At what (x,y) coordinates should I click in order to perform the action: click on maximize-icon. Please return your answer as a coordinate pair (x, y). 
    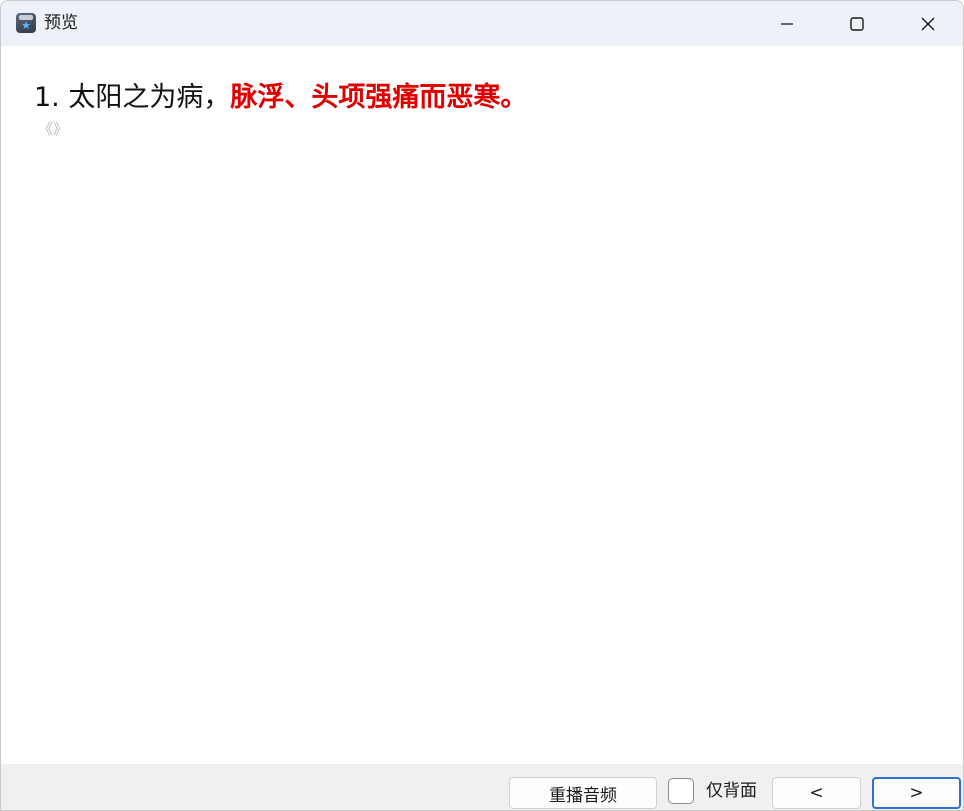
    Looking at the image, I should click on (857, 23).